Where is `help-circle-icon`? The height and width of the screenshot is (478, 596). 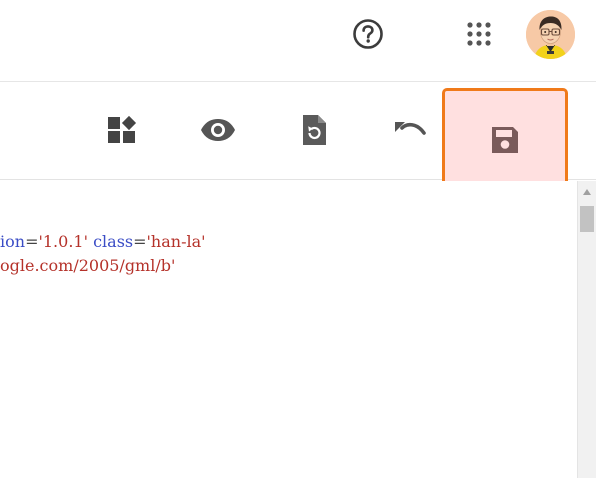 help-circle-icon is located at coordinates (368, 34).